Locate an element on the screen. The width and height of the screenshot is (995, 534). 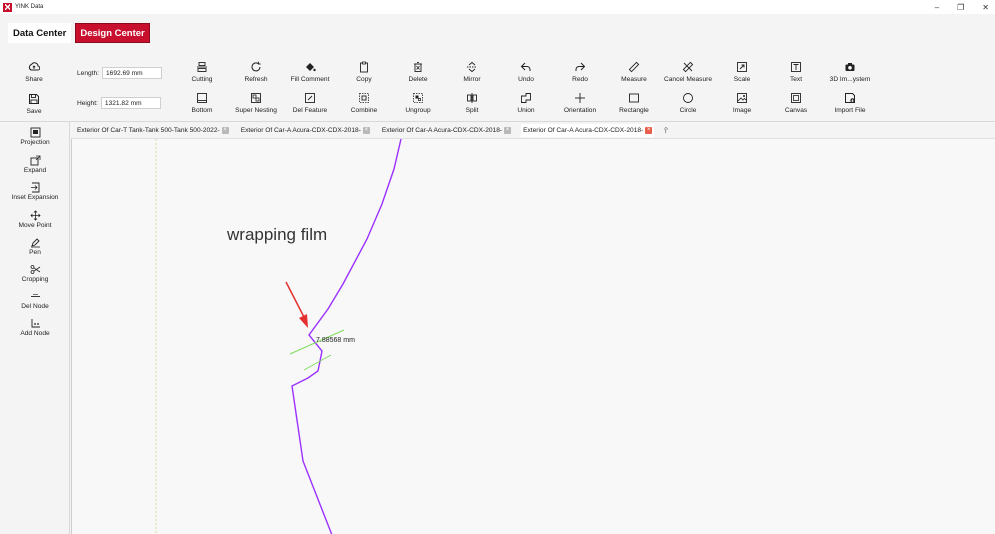
fill-comment-label: Fill Comment is located at coordinates (310, 79).